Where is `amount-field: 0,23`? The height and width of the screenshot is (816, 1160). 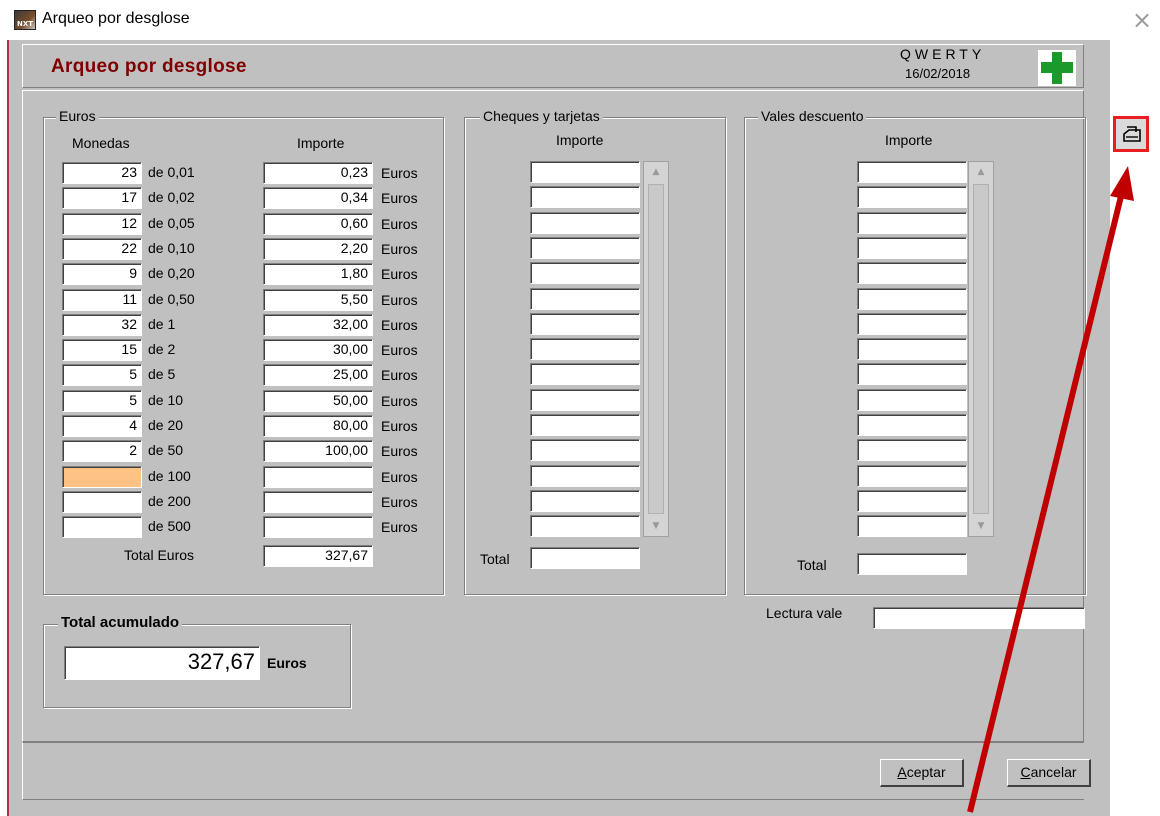 amount-field: 0,23 is located at coordinates (318, 173).